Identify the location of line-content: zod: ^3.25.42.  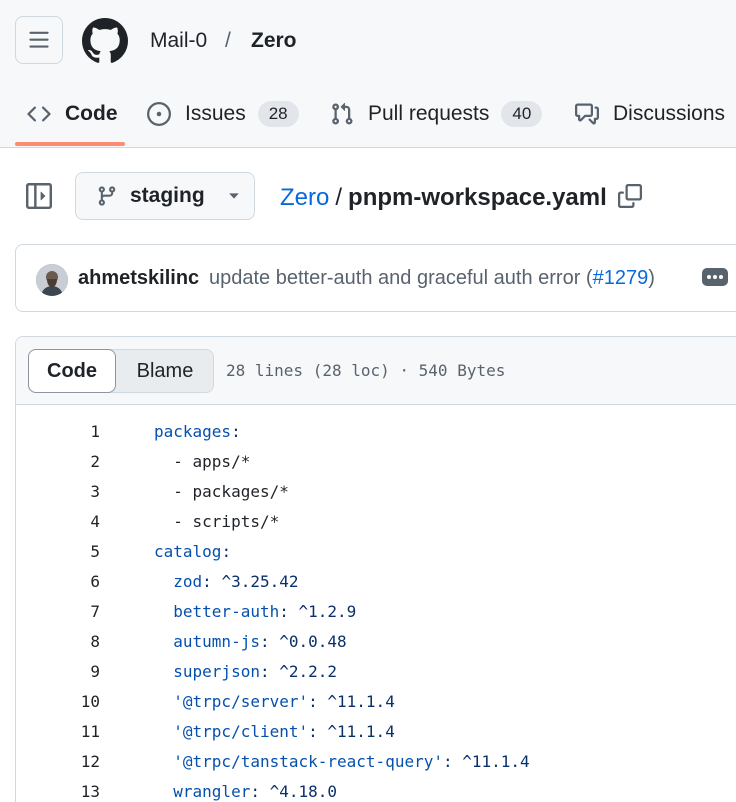
(236, 581).